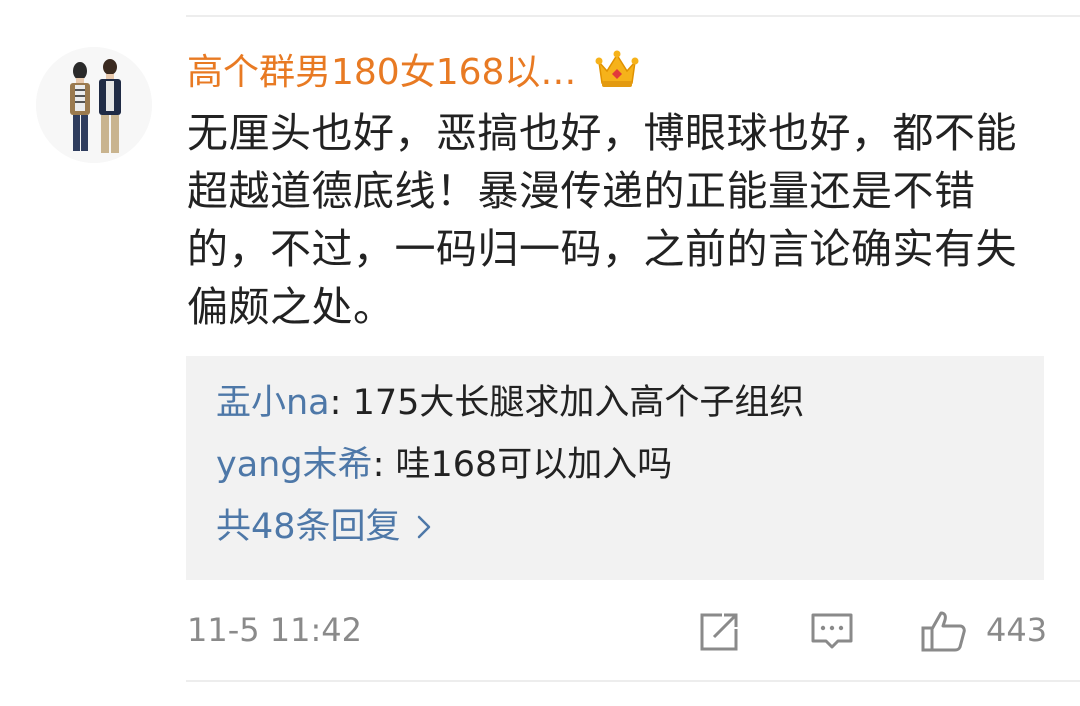 Image resolution: width=1080 pixels, height=706 pixels. What do you see at coordinates (308, 527) in the screenshot?
I see `more-replies-label: 共48条回复` at bounding box center [308, 527].